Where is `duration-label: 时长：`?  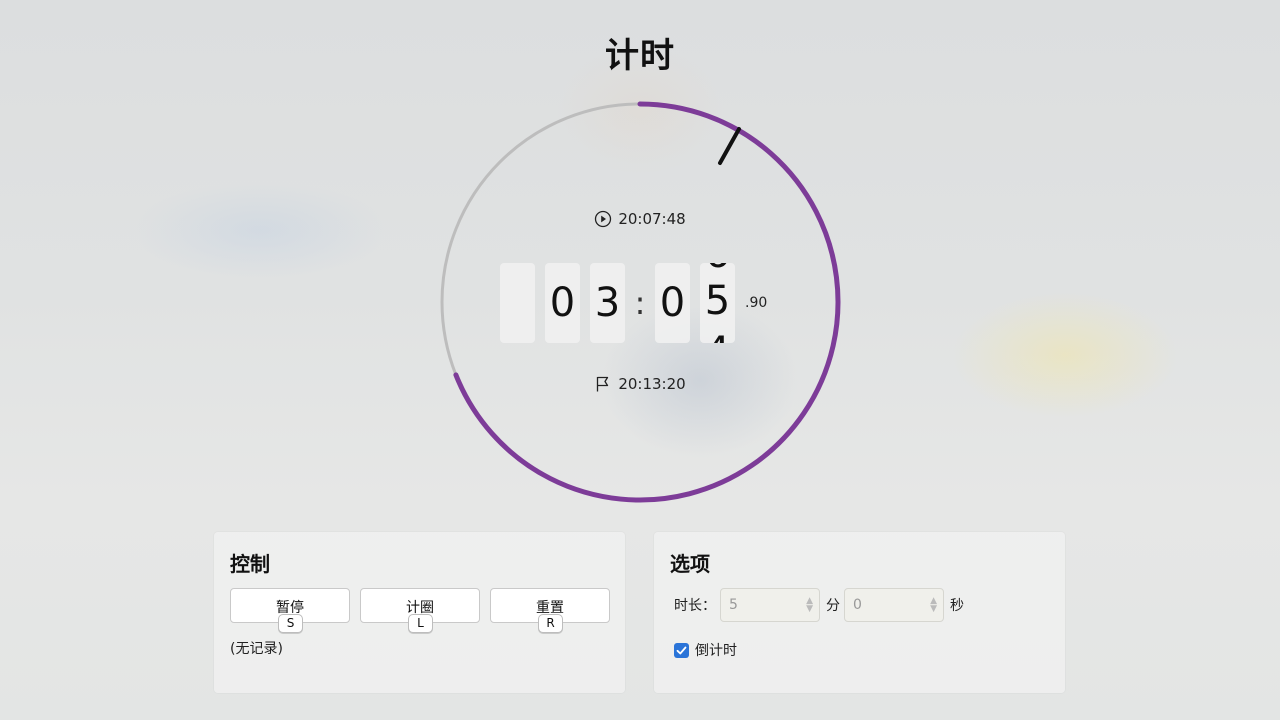
duration-label: 时长： is located at coordinates (695, 606).